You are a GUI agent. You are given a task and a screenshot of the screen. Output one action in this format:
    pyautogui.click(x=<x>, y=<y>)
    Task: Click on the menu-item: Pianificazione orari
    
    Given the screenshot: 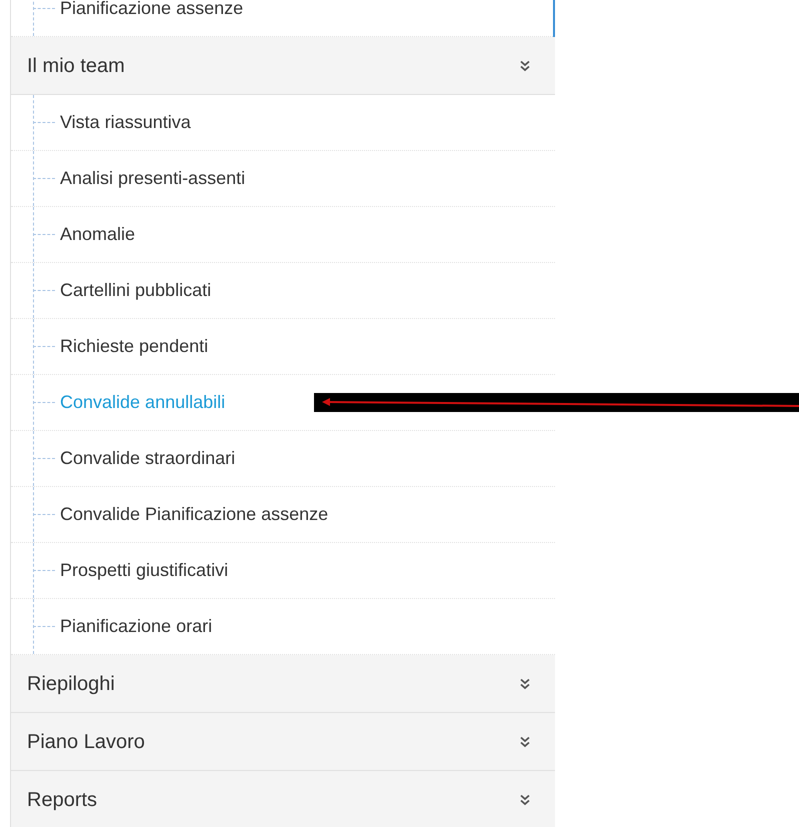 What is the action you would take?
    pyautogui.click(x=136, y=626)
    